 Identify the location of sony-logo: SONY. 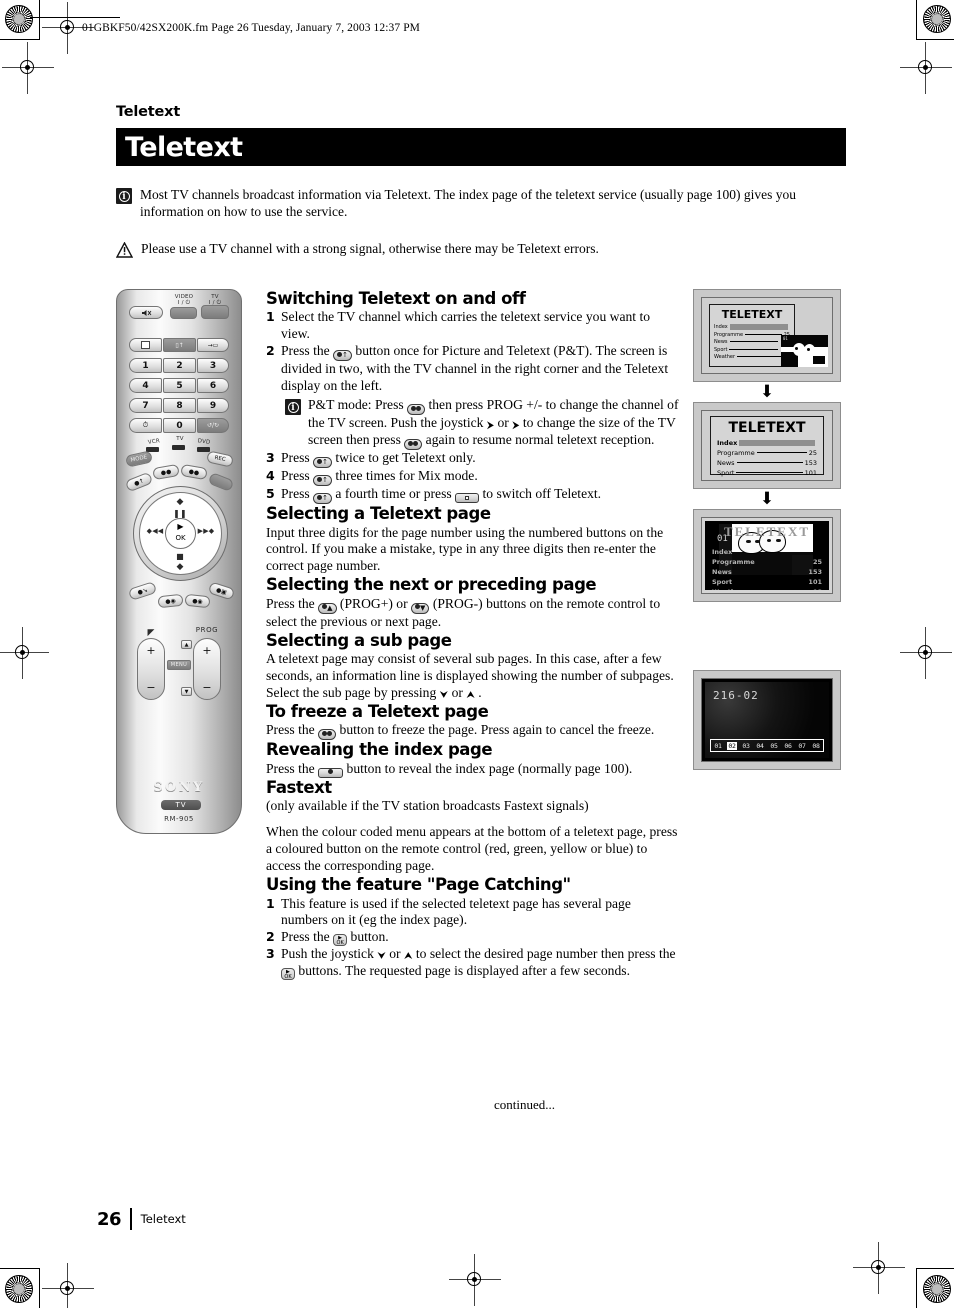
(179, 787).